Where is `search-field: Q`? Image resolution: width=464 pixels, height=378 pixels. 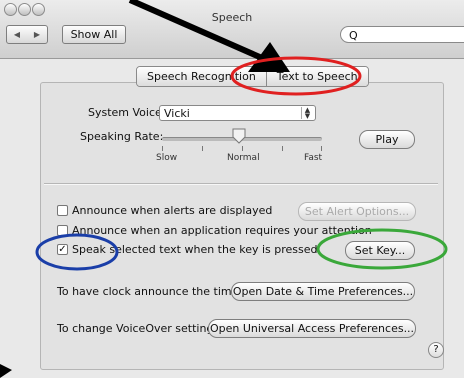
search-field: Q is located at coordinates (402, 34).